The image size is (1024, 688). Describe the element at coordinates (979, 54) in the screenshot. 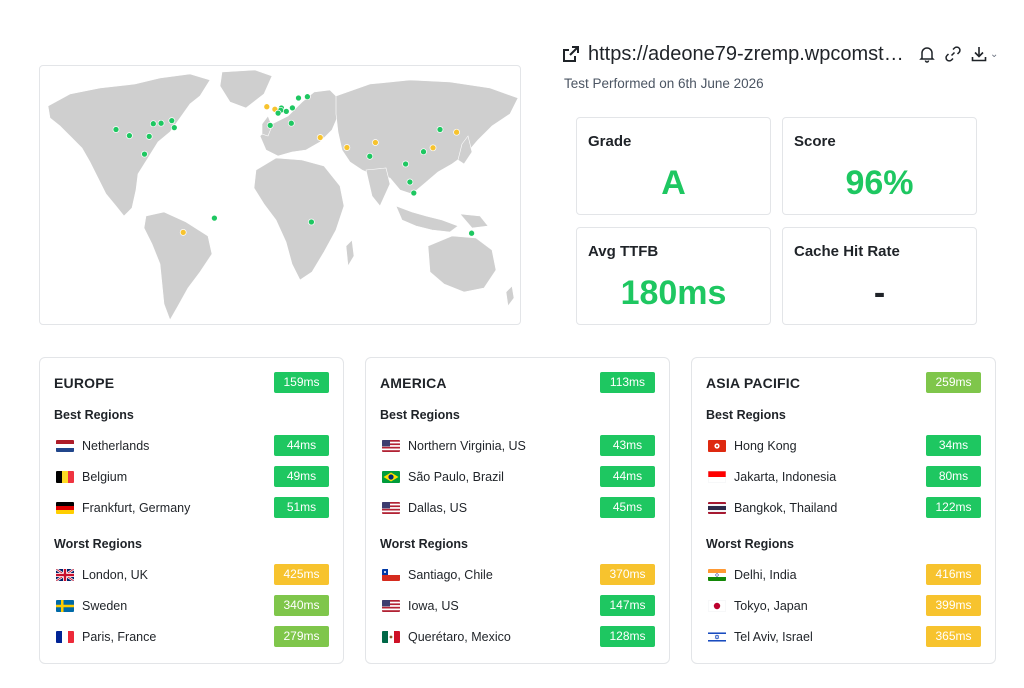

I see `download-icon` at that location.